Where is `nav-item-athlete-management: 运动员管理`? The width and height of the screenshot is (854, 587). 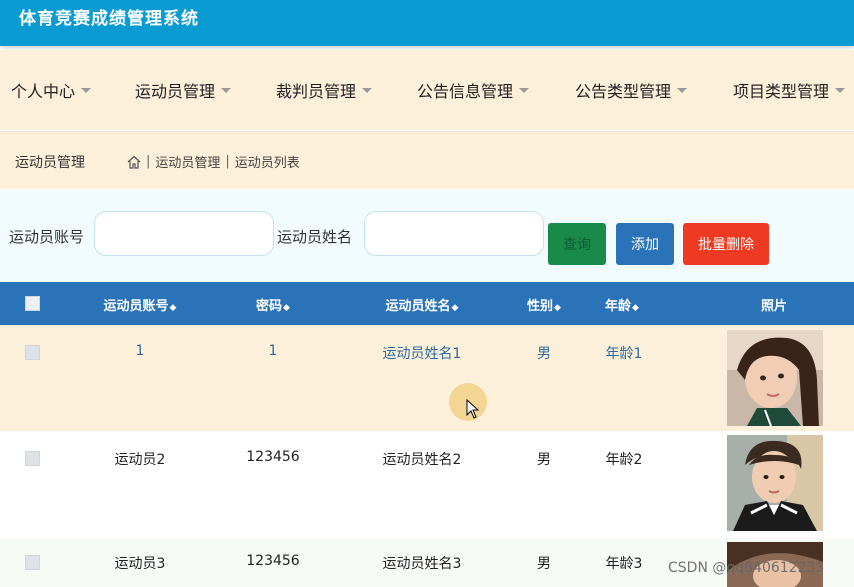 nav-item-athlete-management: 运动员管理 is located at coordinates (183, 90).